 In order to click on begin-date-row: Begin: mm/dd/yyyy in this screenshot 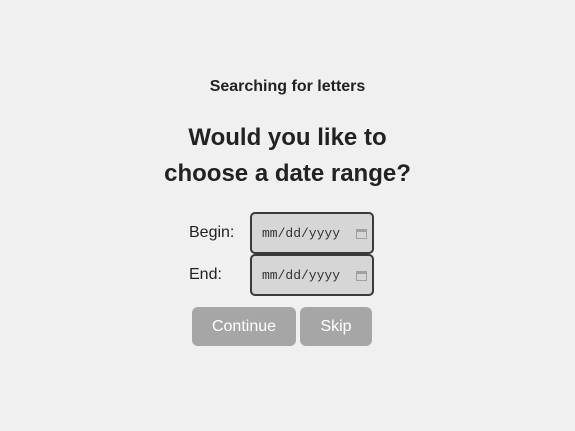, I will do `click(281, 233)`.